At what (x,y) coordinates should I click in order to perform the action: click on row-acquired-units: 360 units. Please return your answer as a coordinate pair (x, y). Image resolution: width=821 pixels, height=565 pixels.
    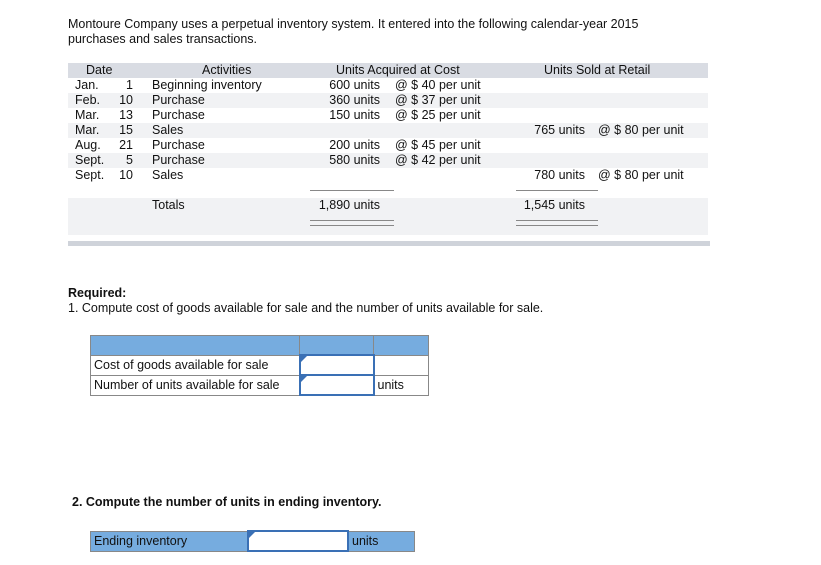
    Looking at the image, I should click on (354, 100).